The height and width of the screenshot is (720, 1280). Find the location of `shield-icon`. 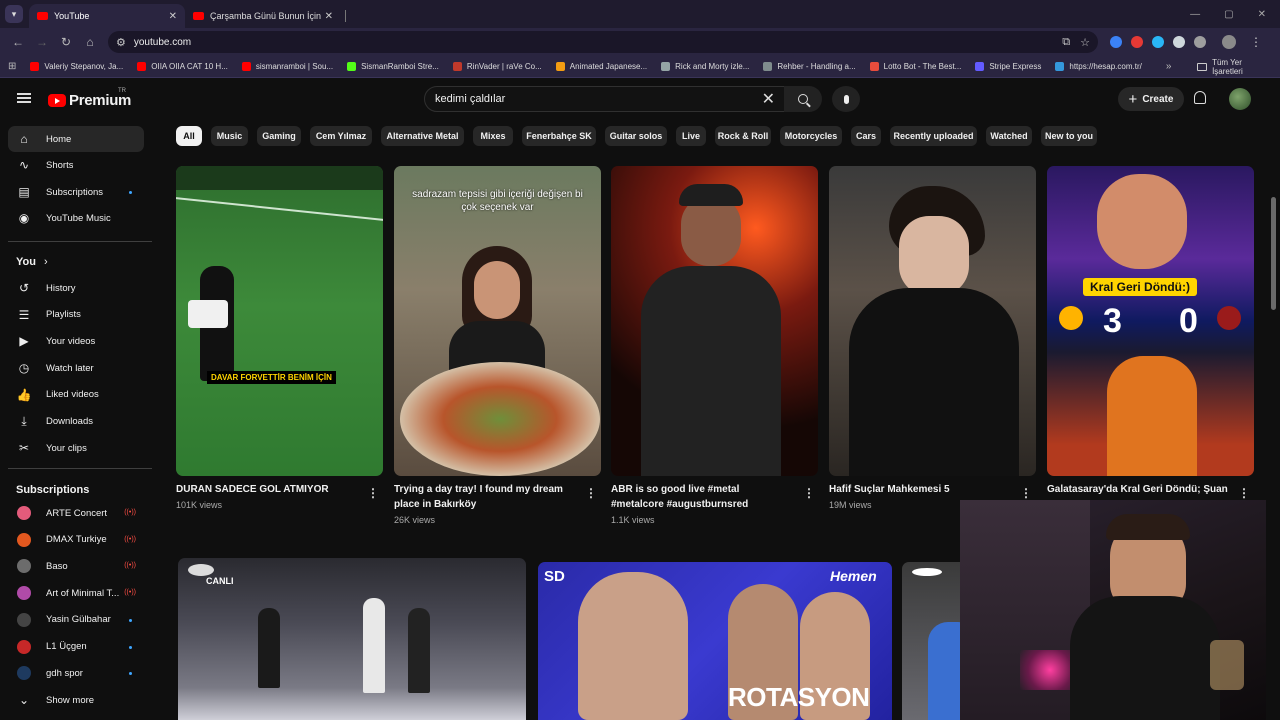

shield-icon is located at coordinates (1179, 42).